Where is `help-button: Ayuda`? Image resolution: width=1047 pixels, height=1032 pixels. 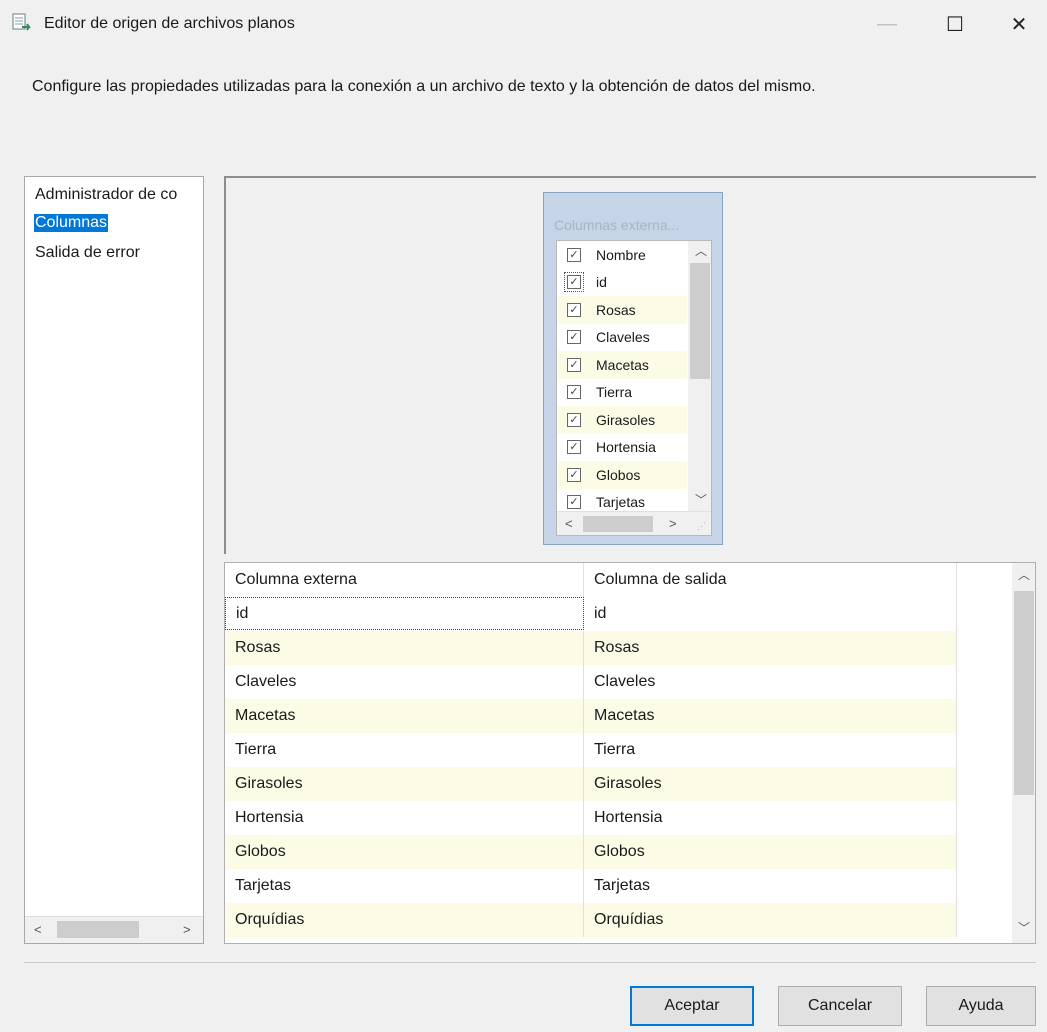
help-button: Ayuda is located at coordinates (981, 1006).